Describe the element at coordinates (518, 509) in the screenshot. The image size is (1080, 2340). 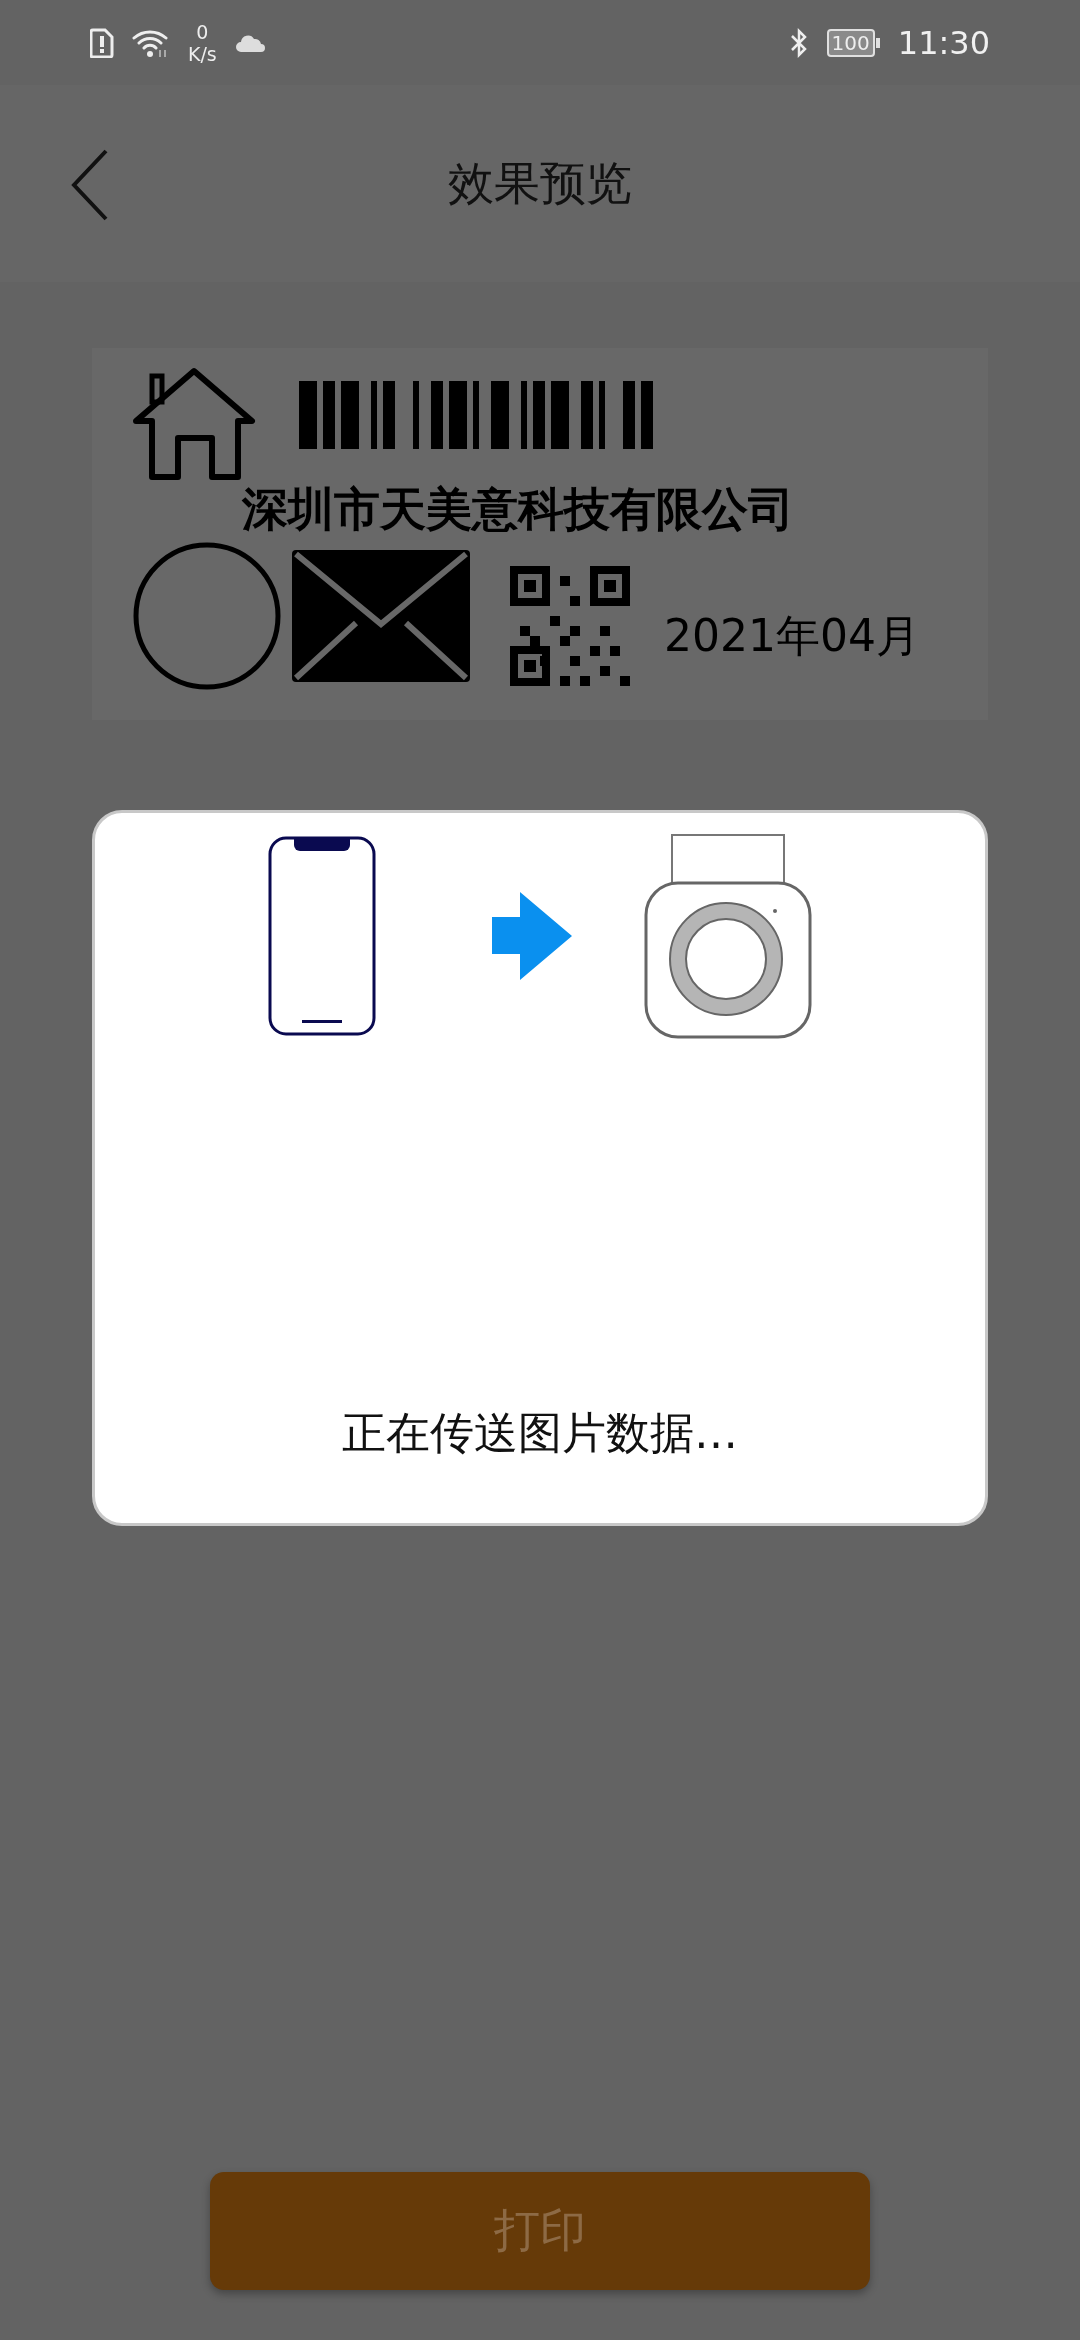
I see `company-name: 深圳市天美意科技有限公司` at that location.